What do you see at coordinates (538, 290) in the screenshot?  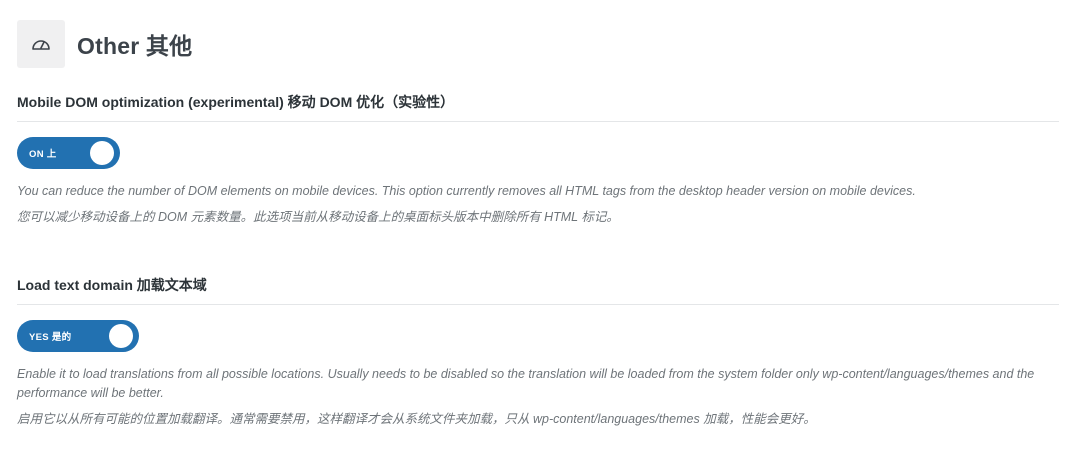 I see `load-text-domain-title: Load text domain 加载文本域` at bounding box center [538, 290].